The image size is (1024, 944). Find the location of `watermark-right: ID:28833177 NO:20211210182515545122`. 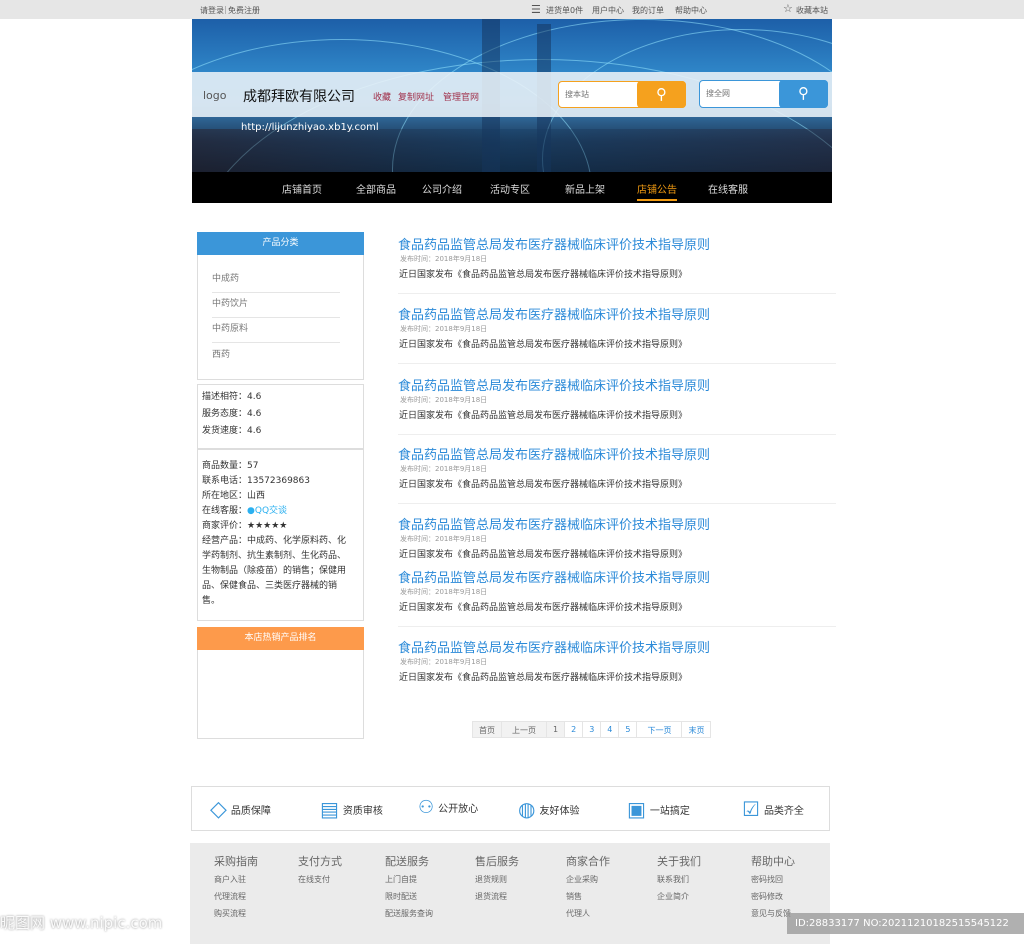

watermark-right: ID:28833177 NO:20211210182515545122 is located at coordinates (905, 923).